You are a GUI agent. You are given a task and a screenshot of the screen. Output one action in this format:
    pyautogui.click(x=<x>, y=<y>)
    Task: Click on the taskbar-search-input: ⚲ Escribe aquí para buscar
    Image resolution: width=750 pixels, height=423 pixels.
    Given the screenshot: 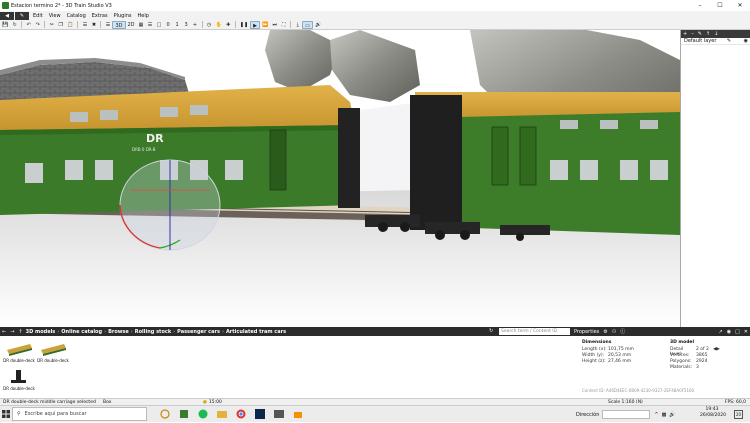 What is the action you would take?
    pyautogui.click(x=79, y=414)
    